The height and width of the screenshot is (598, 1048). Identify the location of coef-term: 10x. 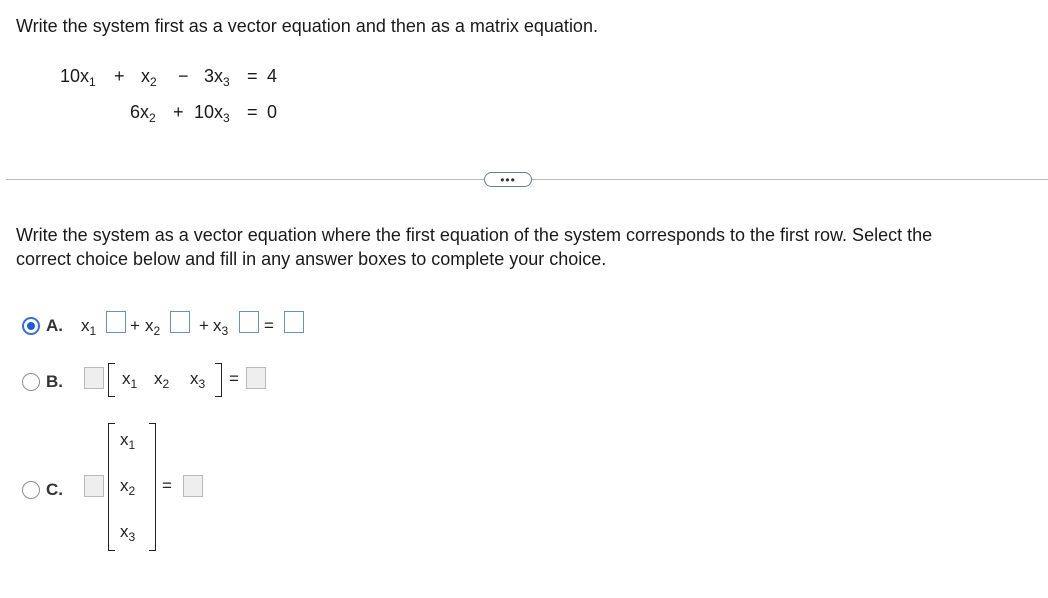
(75, 76).